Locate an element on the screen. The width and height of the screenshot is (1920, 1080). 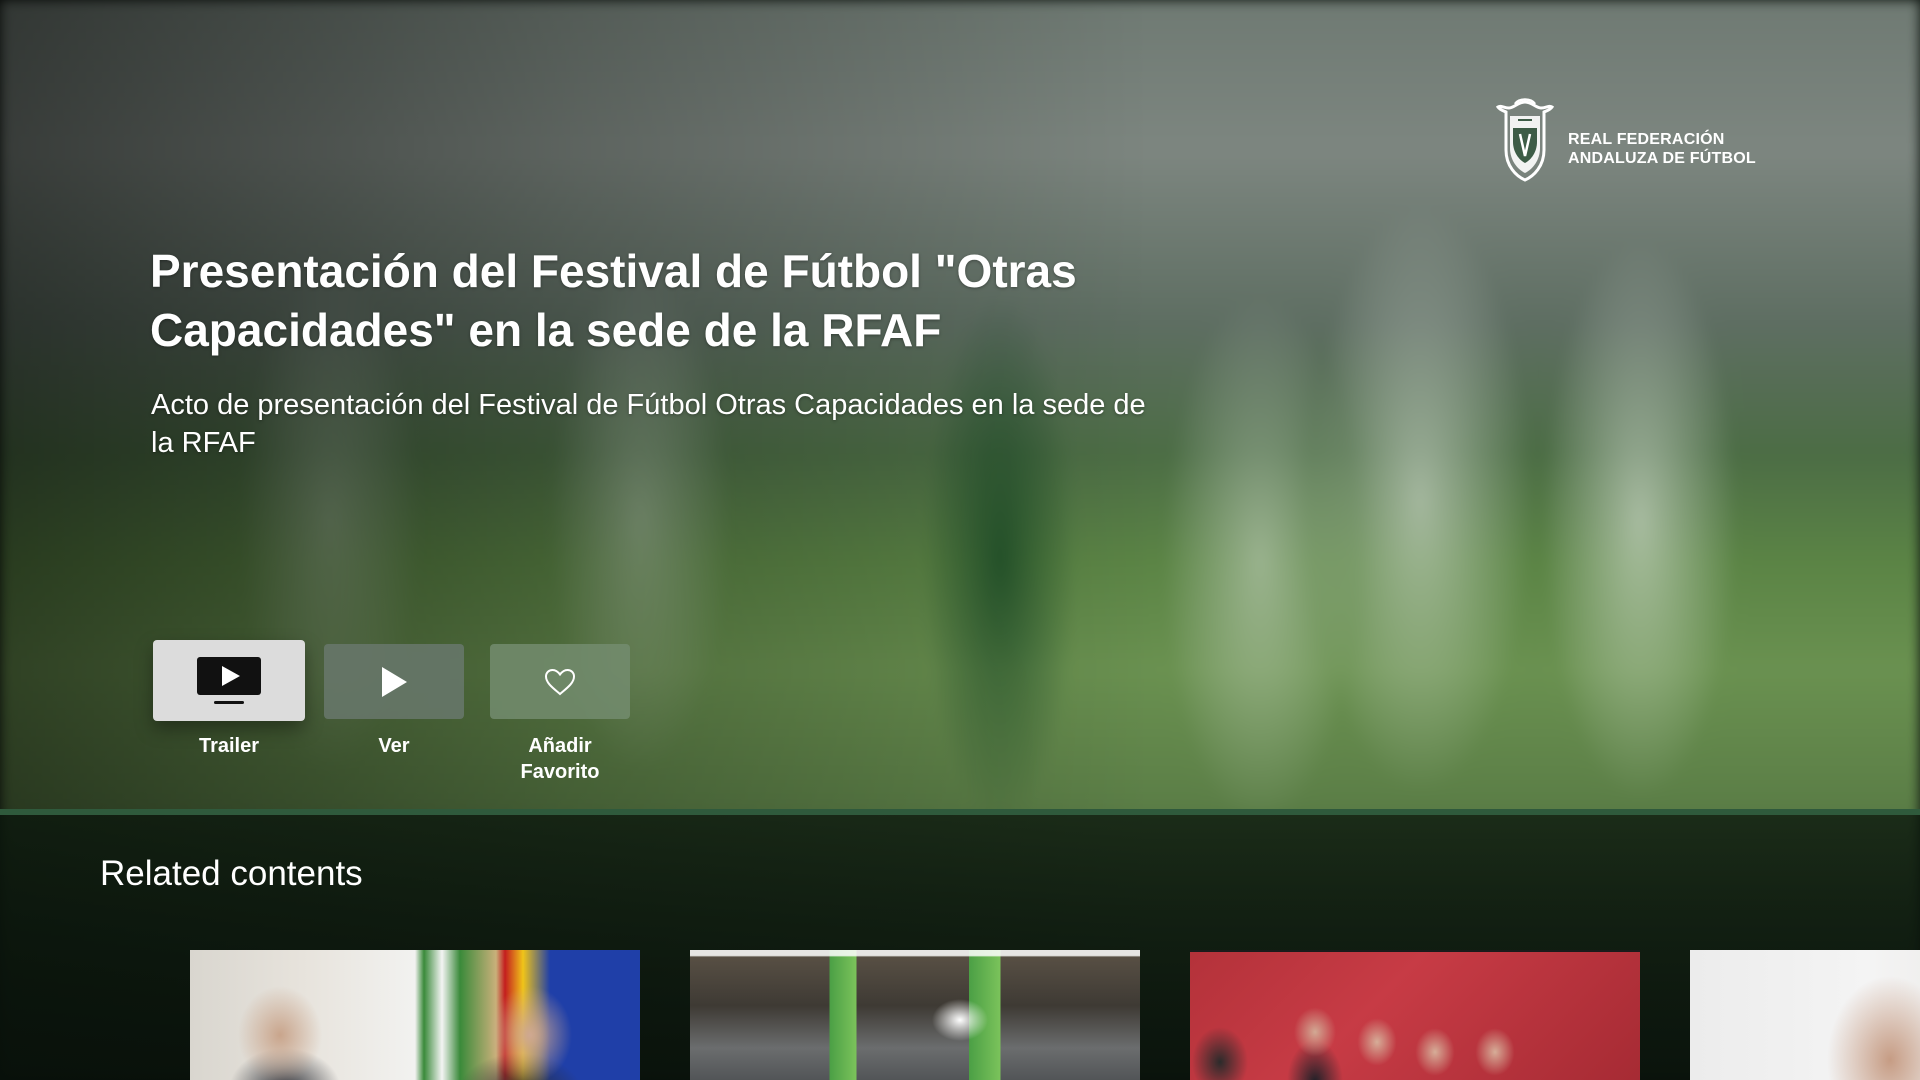
federation-crest-icon is located at coordinates (1525, 140).